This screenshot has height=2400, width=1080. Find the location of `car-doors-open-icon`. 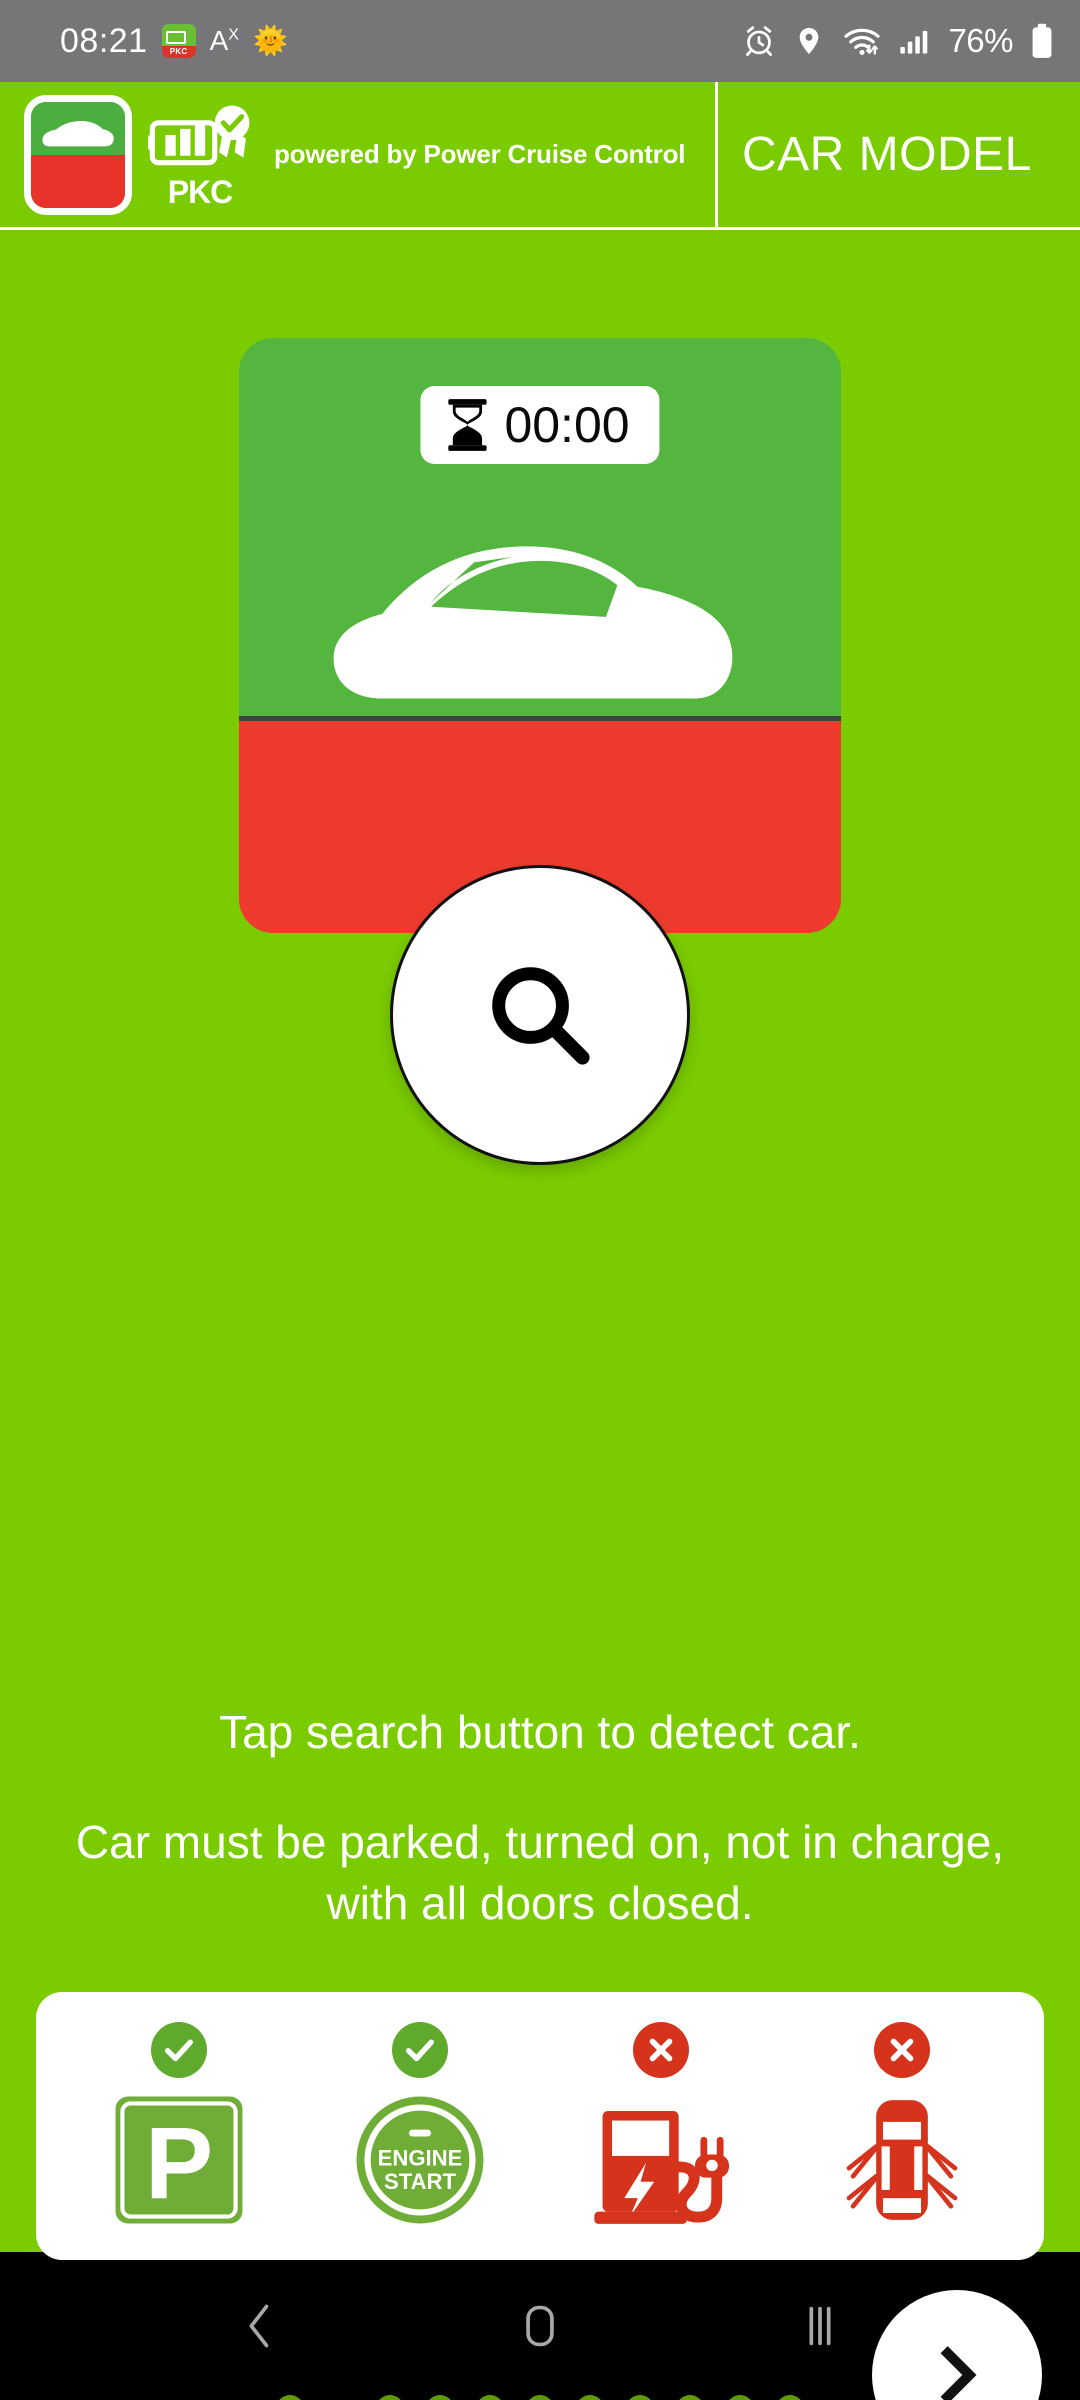

car-doors-open-icon is located at coordinates (902, 2160).